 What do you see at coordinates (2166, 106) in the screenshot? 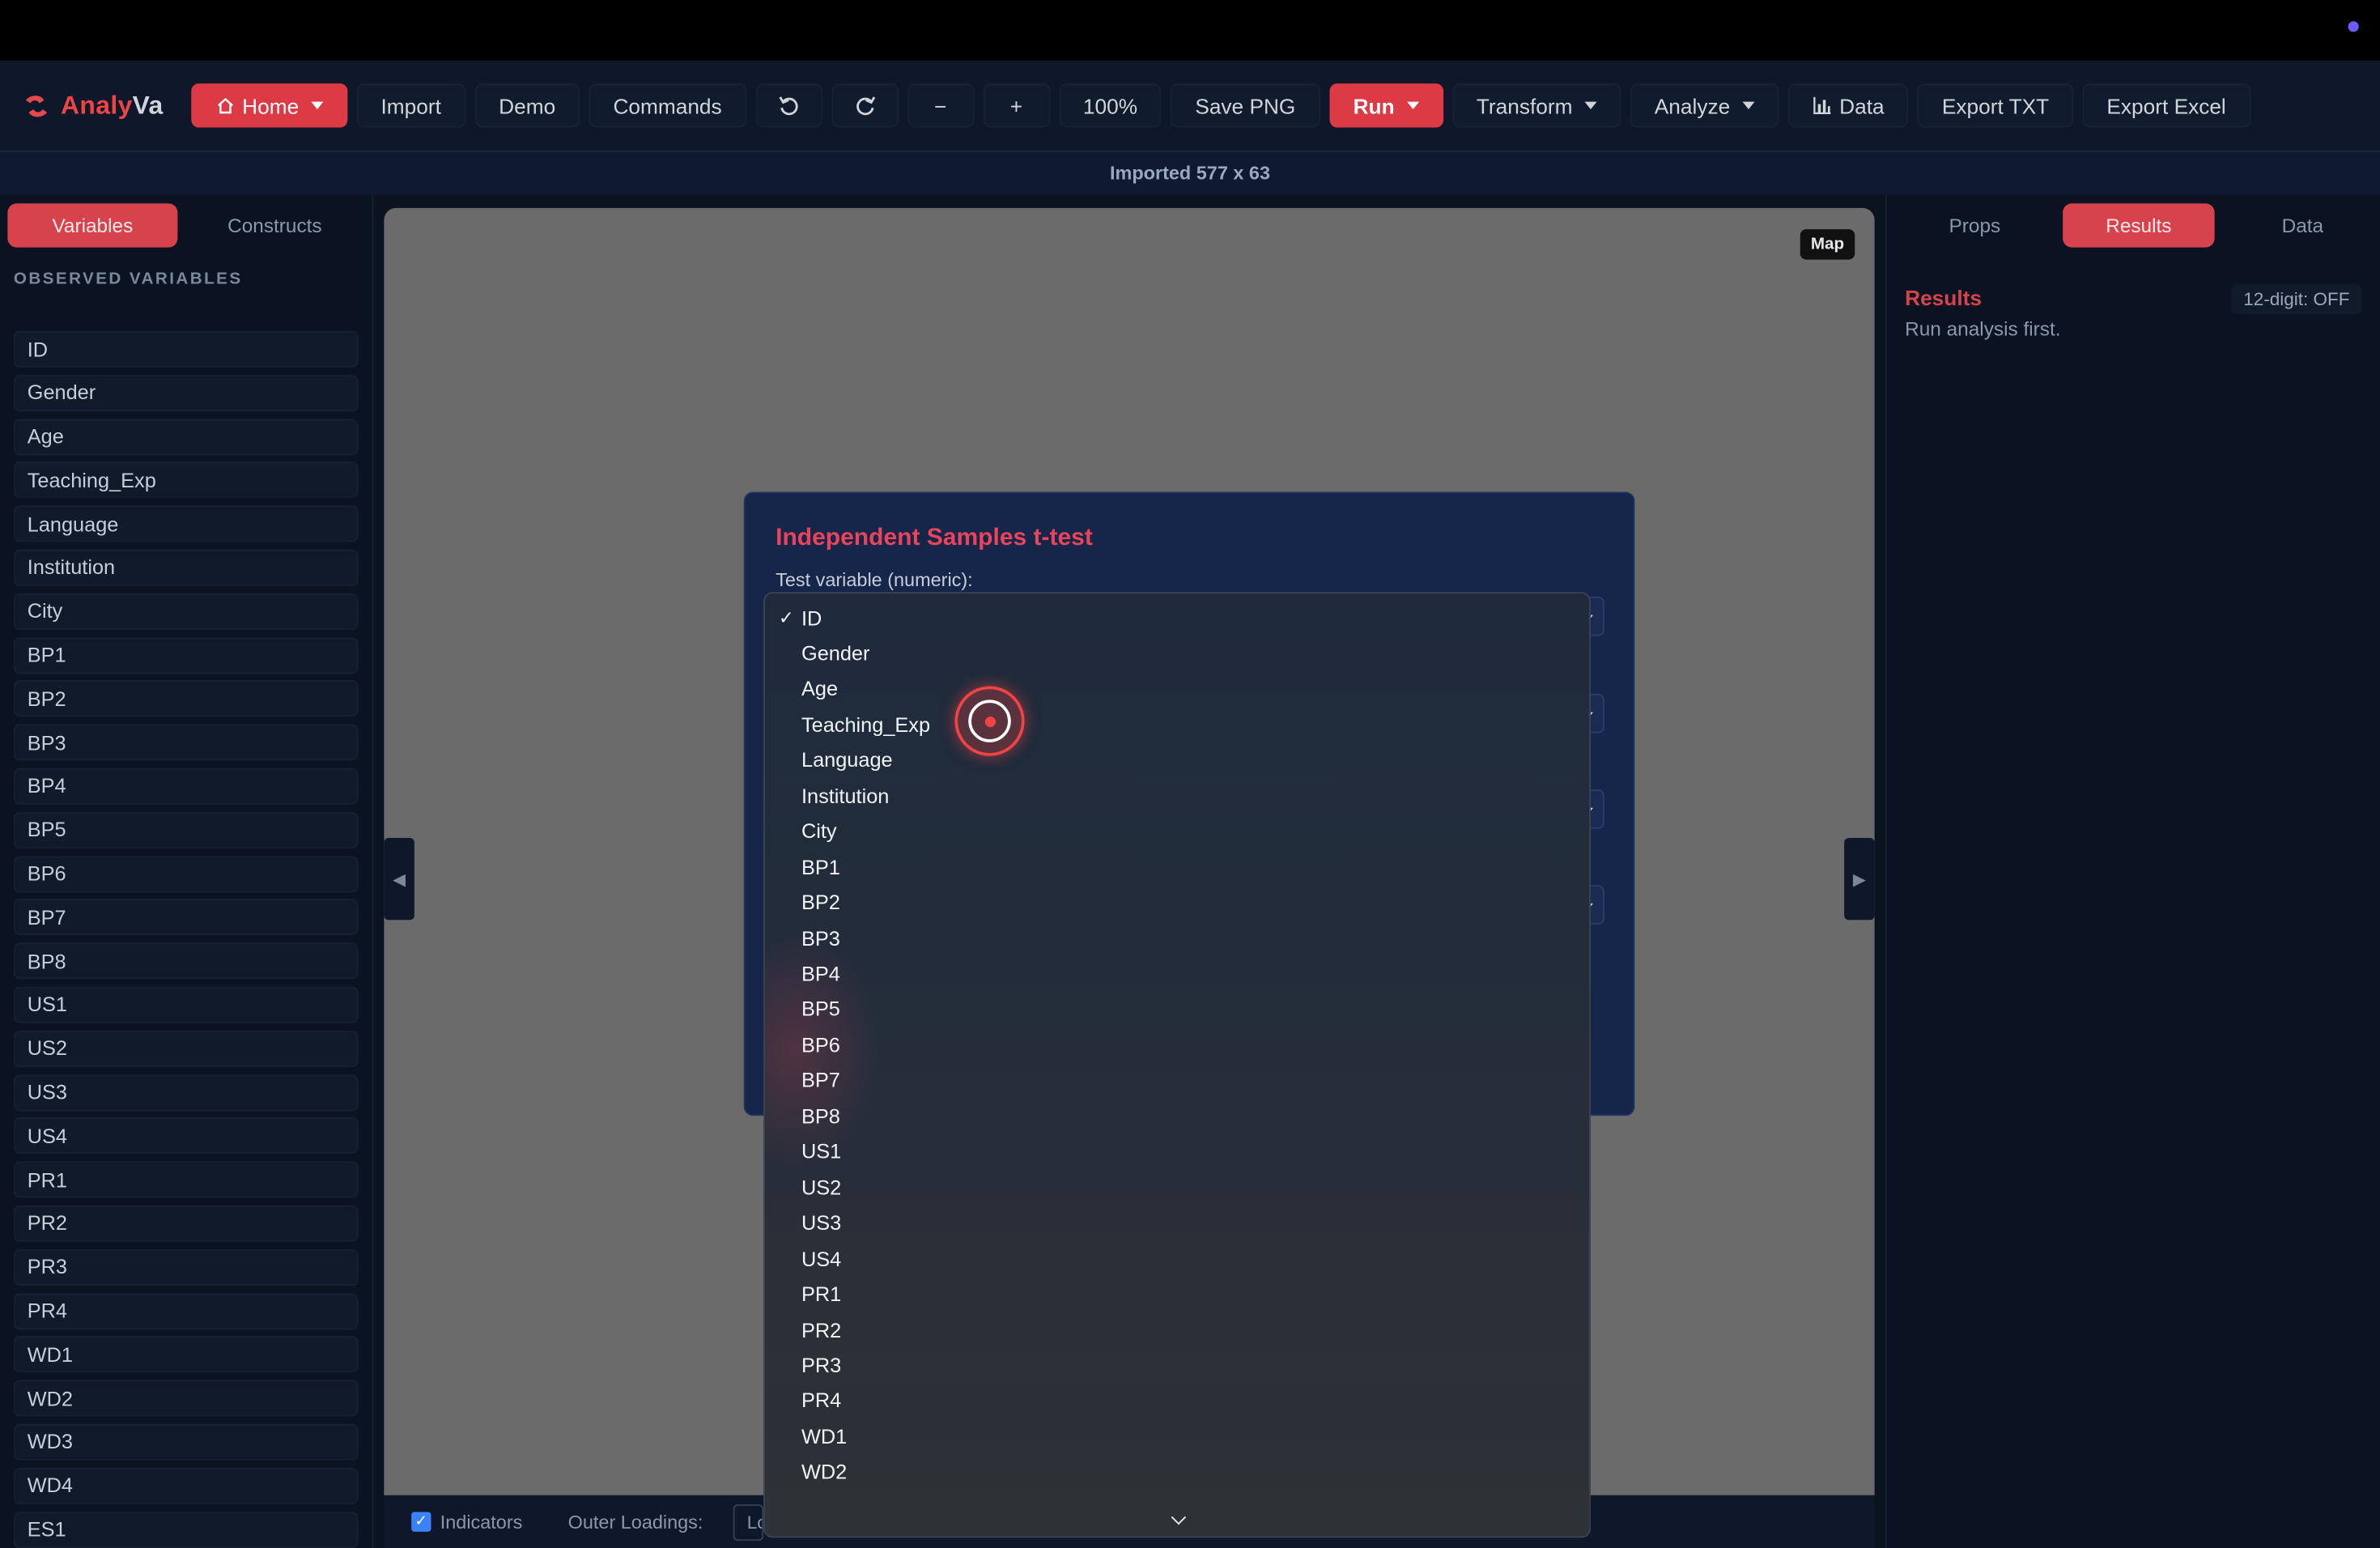
I see `export-excel-button: Export Excel` at bounding box center [2166, 106].